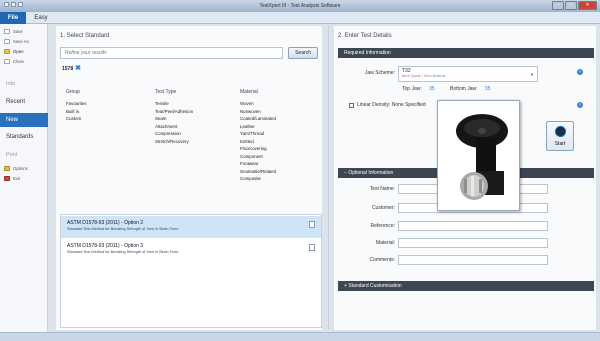 The width and height of the screenshot is (600, 341). I want to click on quick-access-toolbar, so click(16, 6).